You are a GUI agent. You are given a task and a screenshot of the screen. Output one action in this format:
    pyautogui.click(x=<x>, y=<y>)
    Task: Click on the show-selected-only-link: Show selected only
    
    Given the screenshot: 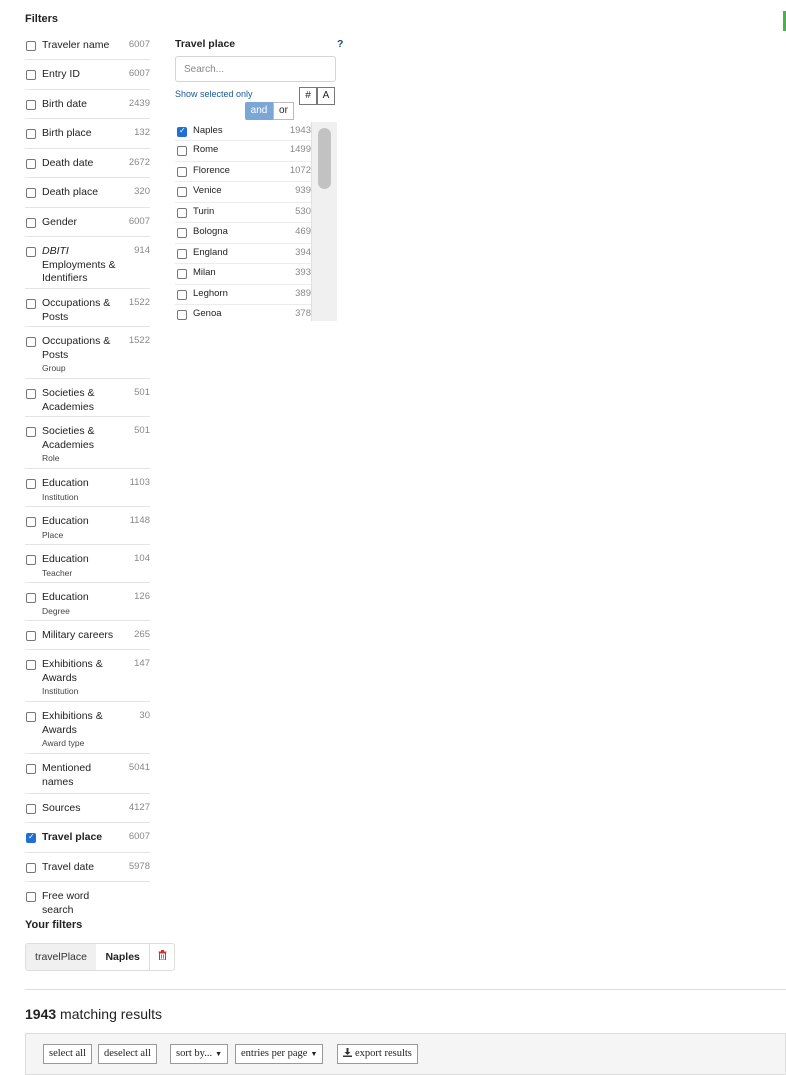 What is the action you would take?
    pyautogui.click(x=214, y=94)
    